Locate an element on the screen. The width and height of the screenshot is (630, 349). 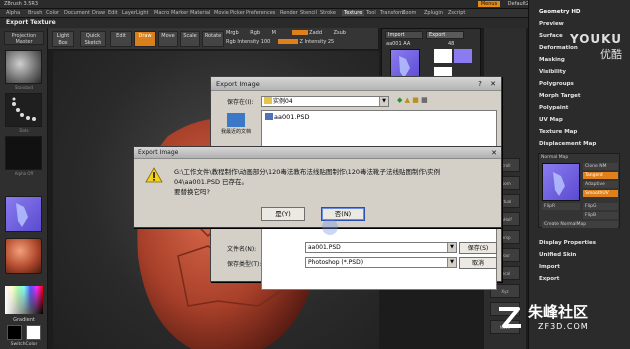
edit-button: Edit is located at coordinates (121, 39).